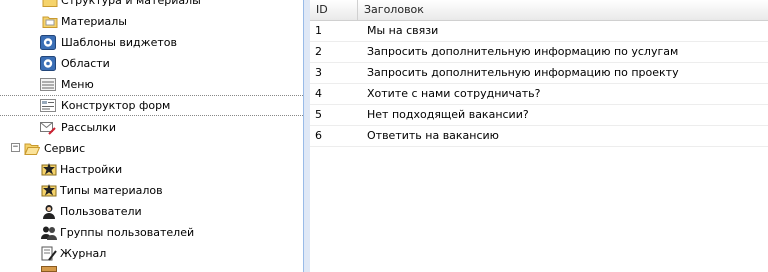 This screenshot has width=768, height=272. Describe the element at coordinates (318, 135) in the screenshot. I see `cell-id: 6` at that location.